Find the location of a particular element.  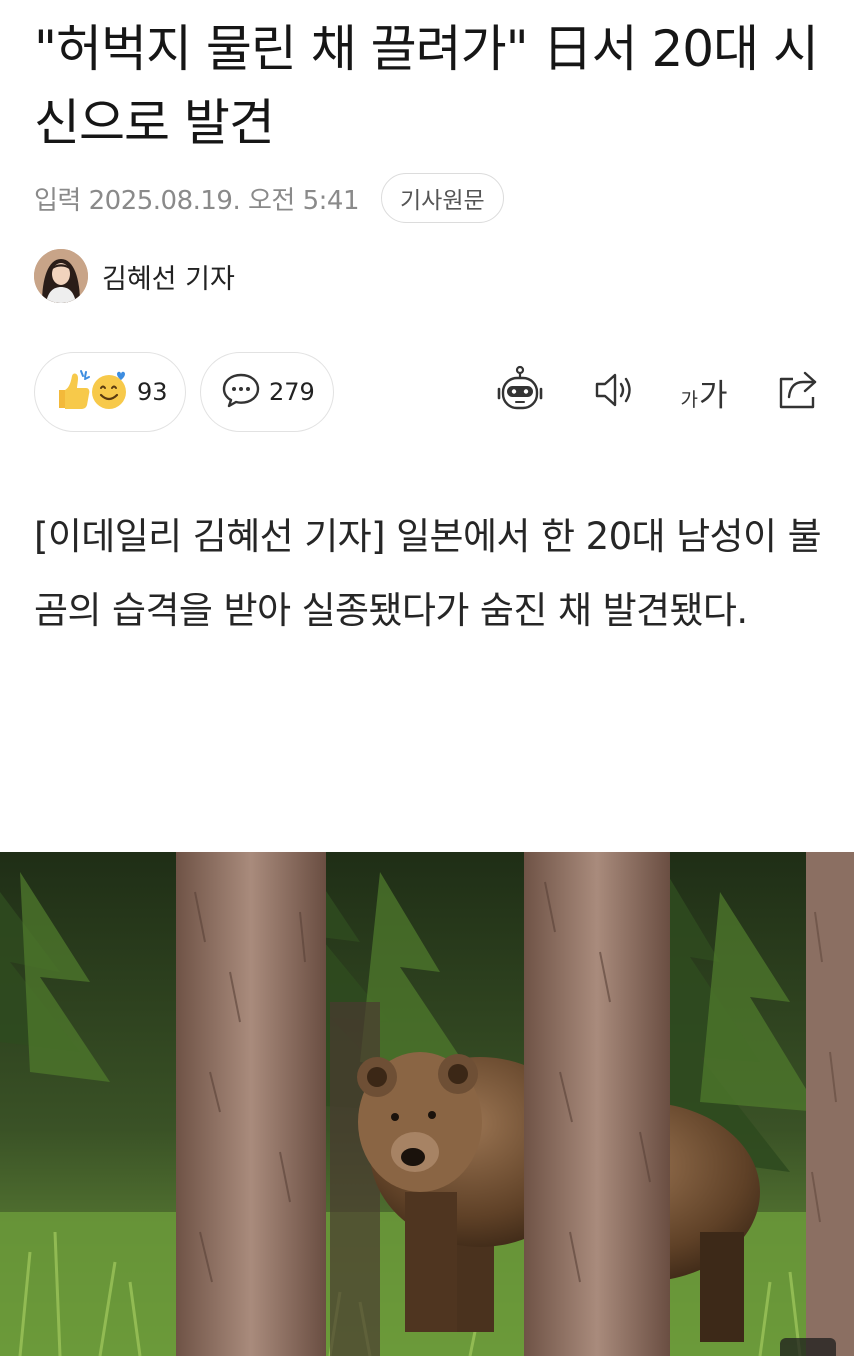

author-byline: 김혜선 기자 is located at coordinates (134, 276).